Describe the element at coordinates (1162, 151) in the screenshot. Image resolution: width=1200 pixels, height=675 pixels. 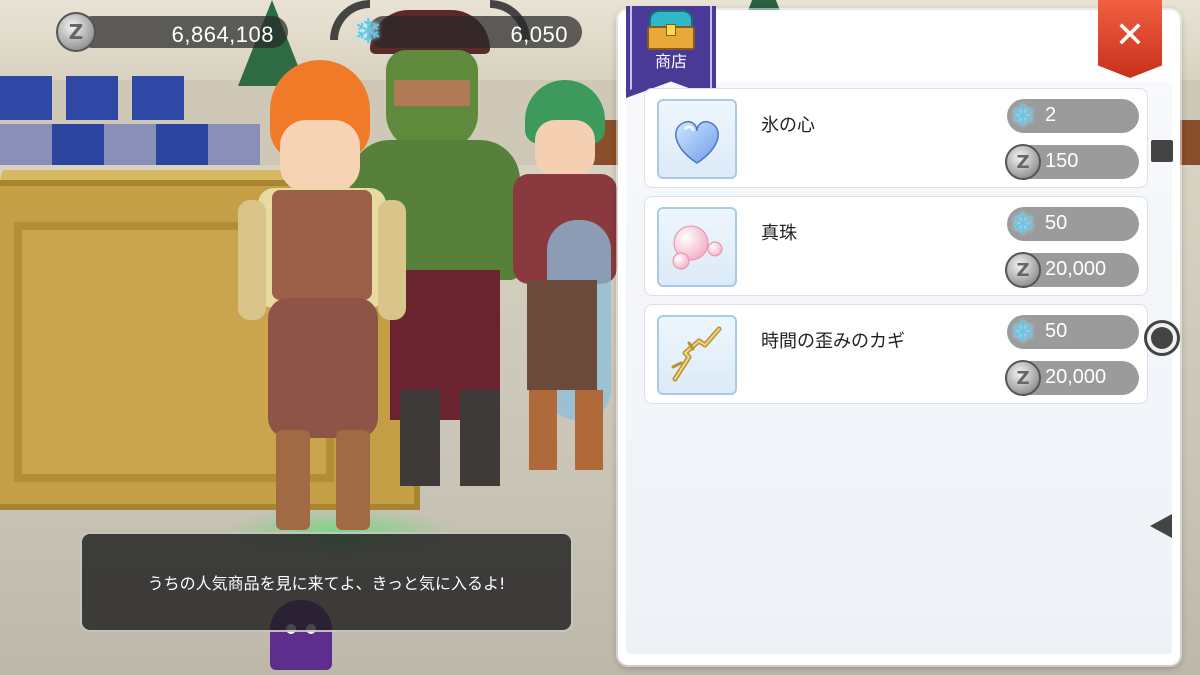
I see `recent-apps-button` at that location.